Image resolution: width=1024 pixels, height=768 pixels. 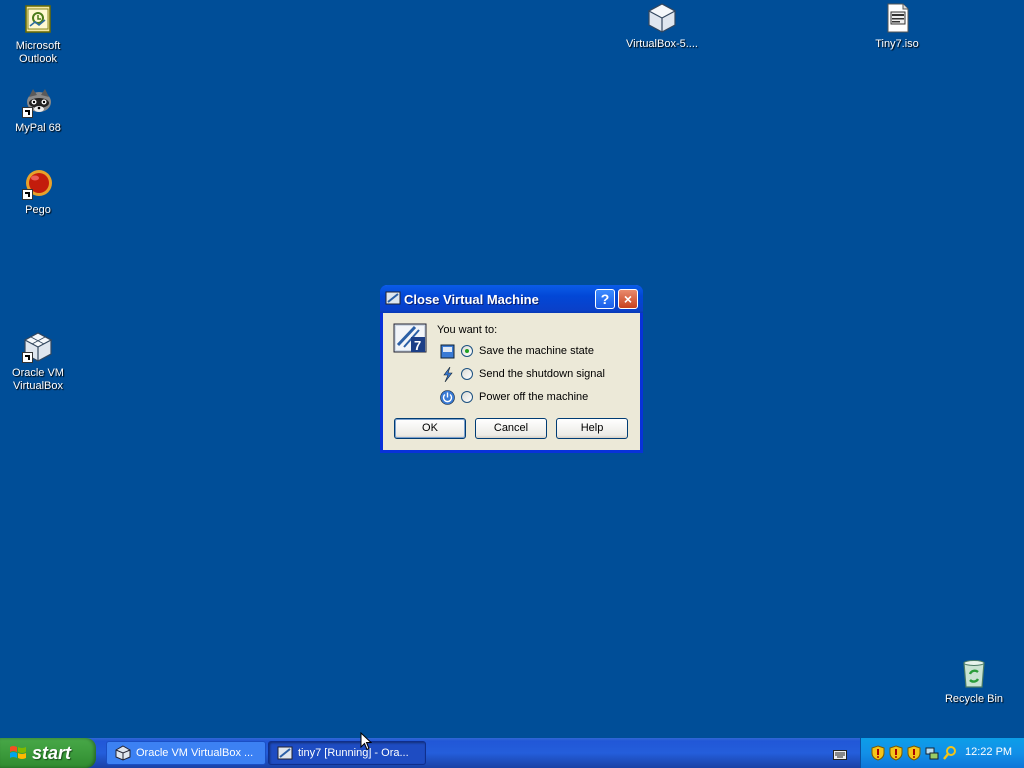 What do you see at coordinates (542, 374) in the screenshot?
I see `option-label: Send the shutdown signal` at bounding box center [542, 374].